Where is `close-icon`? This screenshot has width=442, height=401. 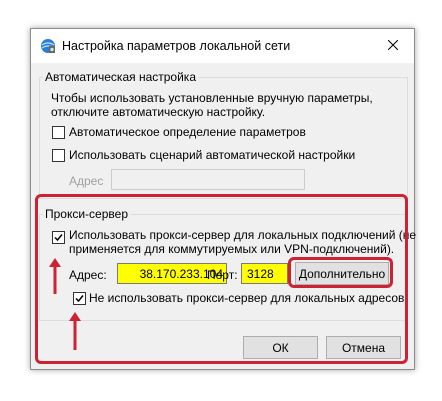 close-icon is located at coordinates (393, 46).